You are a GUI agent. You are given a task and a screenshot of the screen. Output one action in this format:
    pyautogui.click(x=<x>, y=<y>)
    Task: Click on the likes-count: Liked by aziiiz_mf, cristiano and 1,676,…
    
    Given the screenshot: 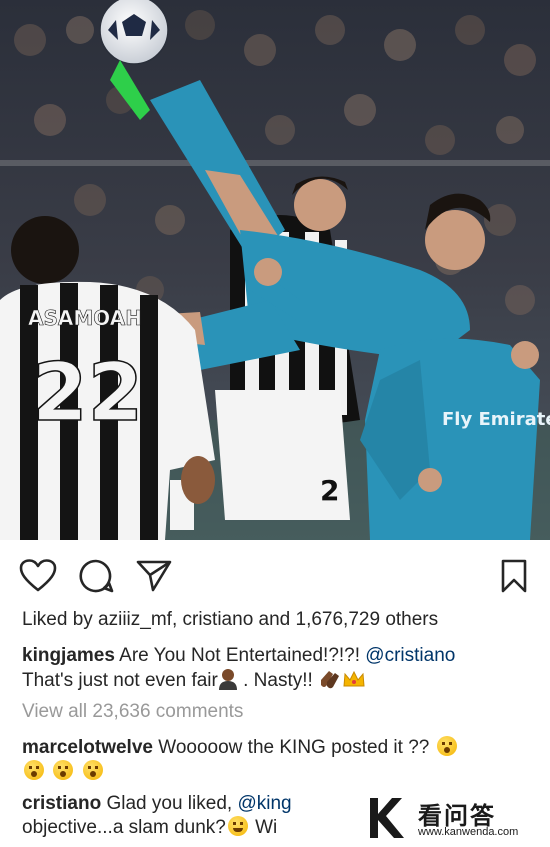 What is the action you would take?
    pyautogui.click(x=230, y=620)
    